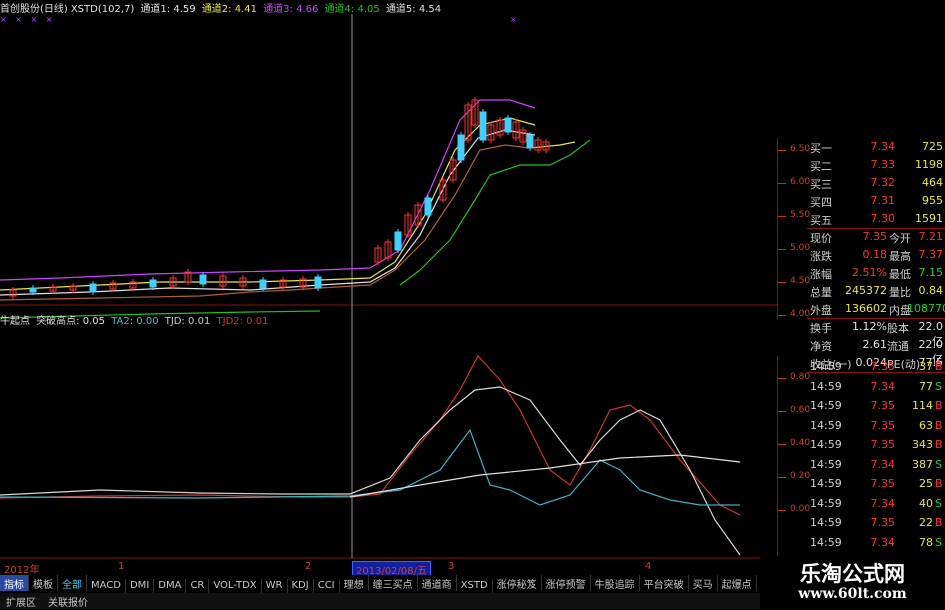 This screenshot has width=945, height=610. I want to click on stat-row: 总量 245372 量比 0.84, so click(876, 291).